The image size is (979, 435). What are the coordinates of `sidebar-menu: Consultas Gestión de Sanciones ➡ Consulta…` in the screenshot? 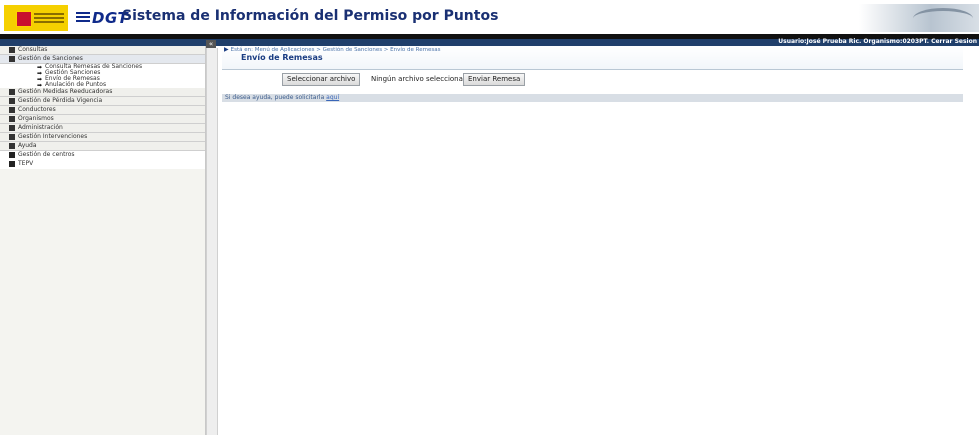 It's located at (102, 107).